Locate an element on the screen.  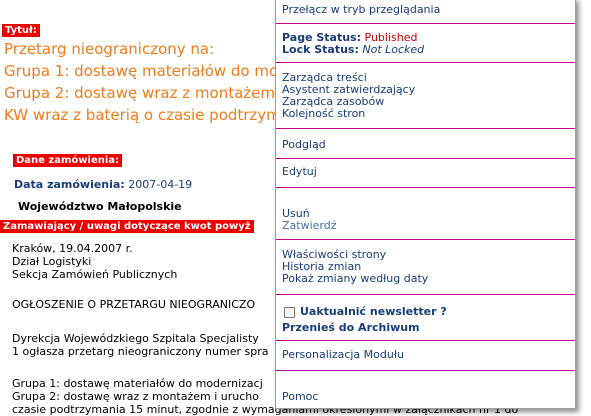
body-line-3: Sekcja Zamówień Publicznych is located at coordinates (95, 274).